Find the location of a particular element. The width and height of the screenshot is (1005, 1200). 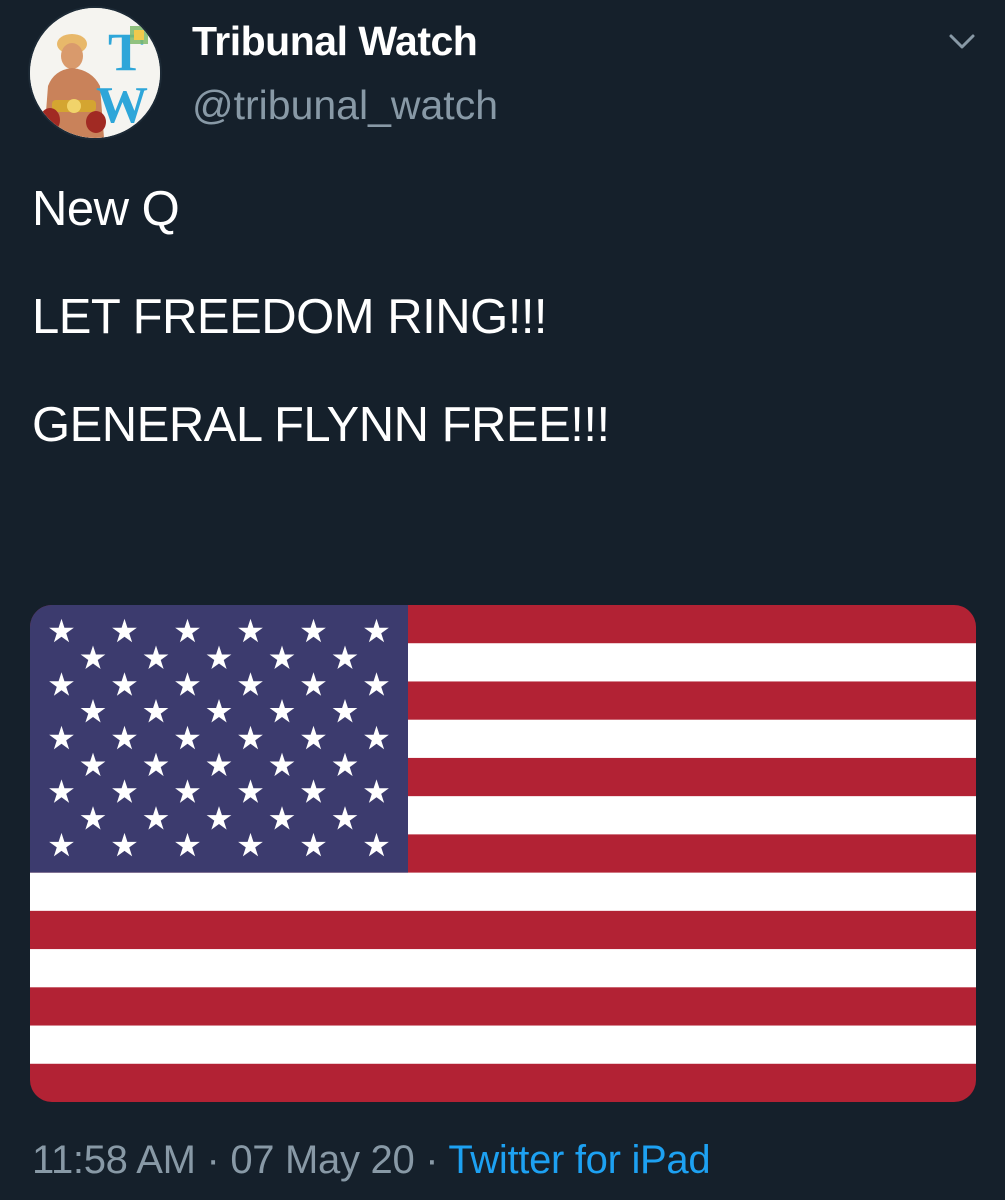

tweet-meta: 11:58 AM · 07 May 20 · Twitter for iPad is located at coordinates (371, 1160).